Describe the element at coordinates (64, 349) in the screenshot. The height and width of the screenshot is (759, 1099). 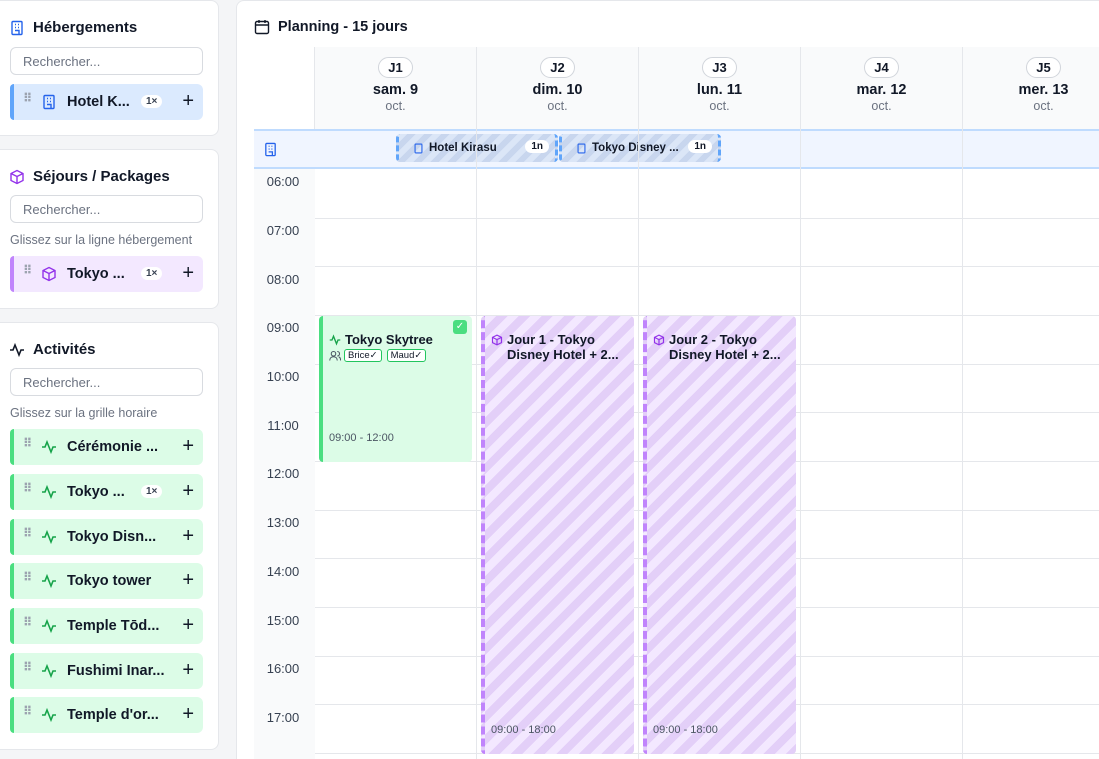
I see `activites-title: Activités` at that location.